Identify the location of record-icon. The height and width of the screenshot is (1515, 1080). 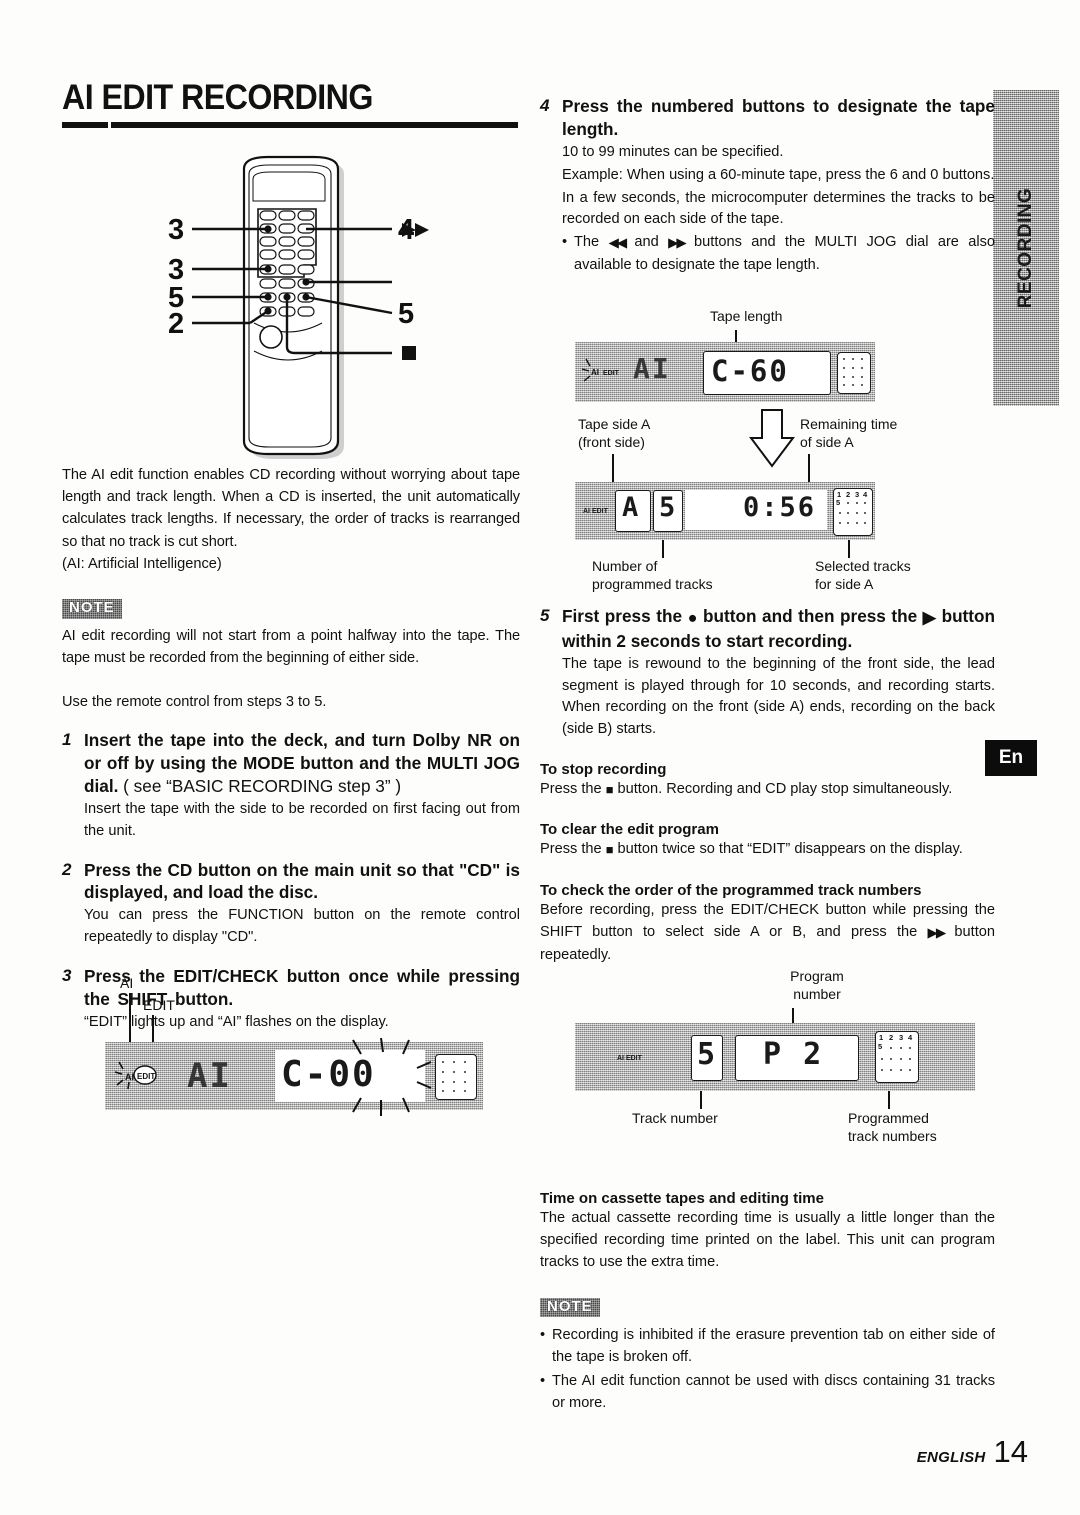
(693, 618).